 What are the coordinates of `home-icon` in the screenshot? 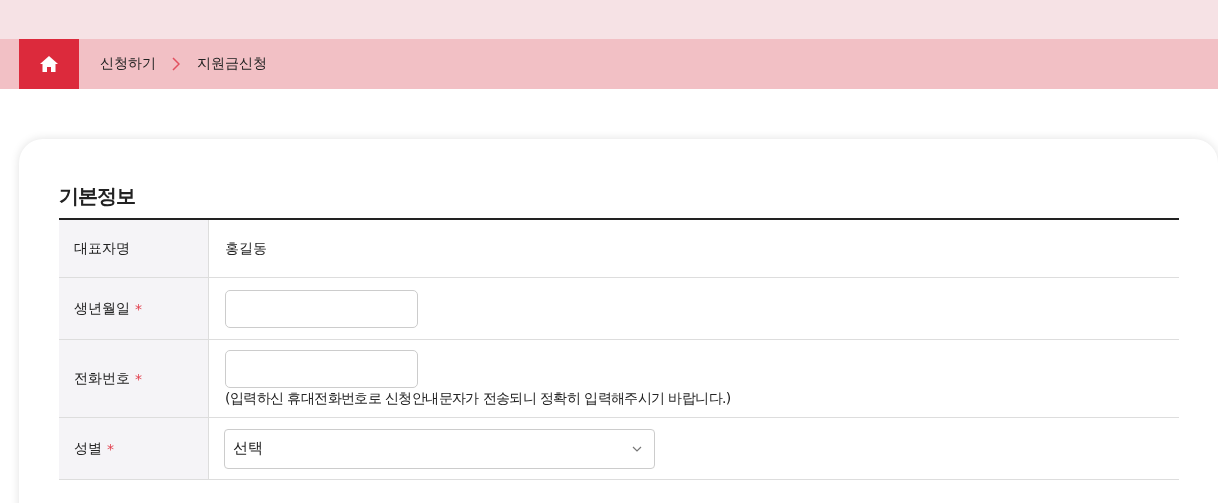 It's located at (49, 64).